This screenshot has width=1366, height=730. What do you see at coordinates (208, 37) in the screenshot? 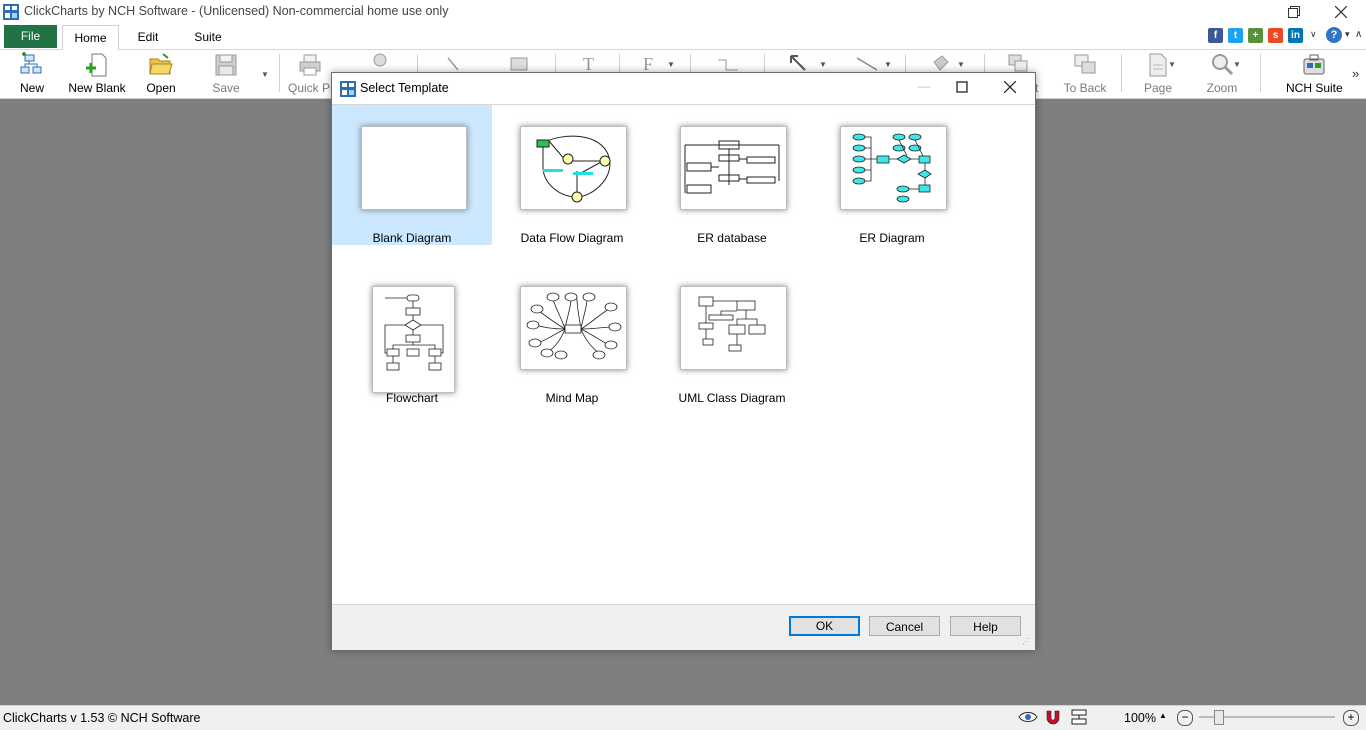
I see `tab-suite: Suite` at bounding box center [208, 37].